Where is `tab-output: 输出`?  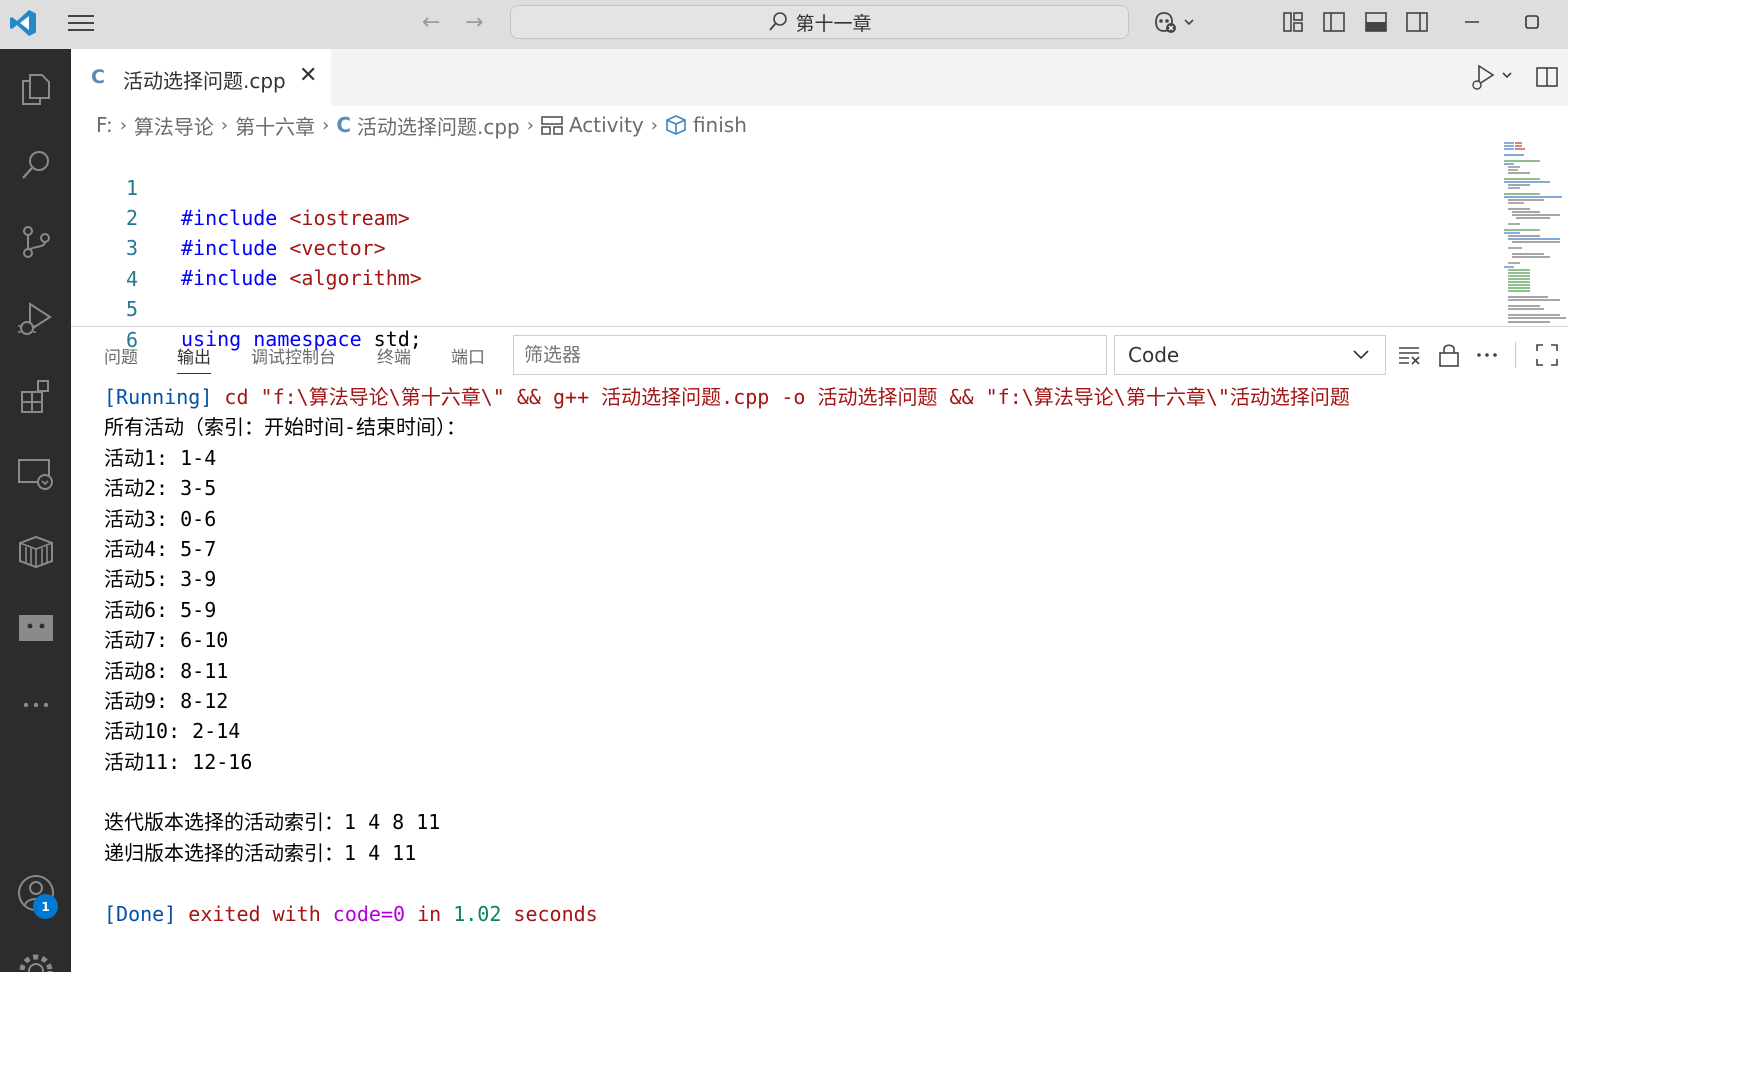
tab-output: 输出 is located at coordinates (194, 358).